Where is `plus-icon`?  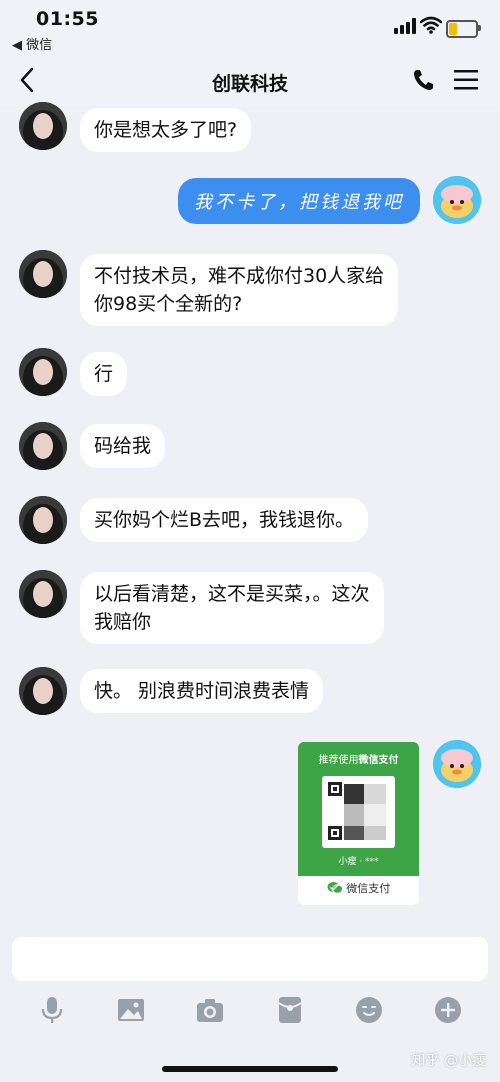 plus-icon is located at coordinates (448, 1010).